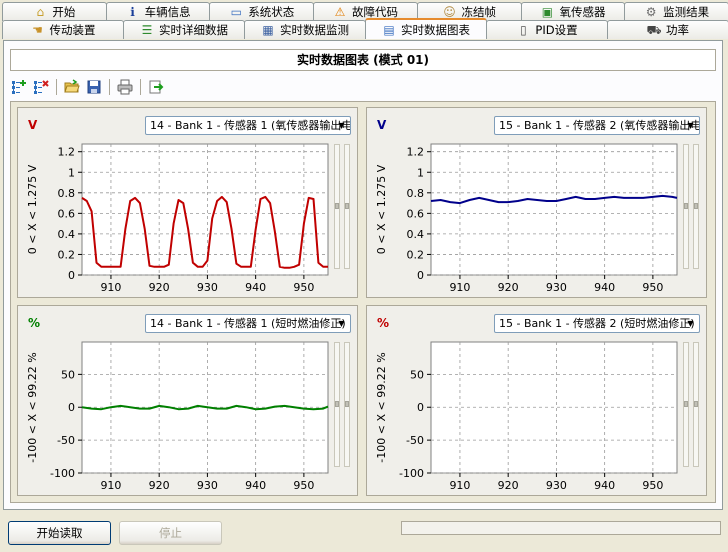 The height and width of the screenshot is (552, 728). What do you see at coordinates (248, 323) in the screenshot?
I see `pid-selector-dropdown: 14 - Bank 1 - 传感器 1 (短时燃油修正) ▼` at bounding box center [248, 323].